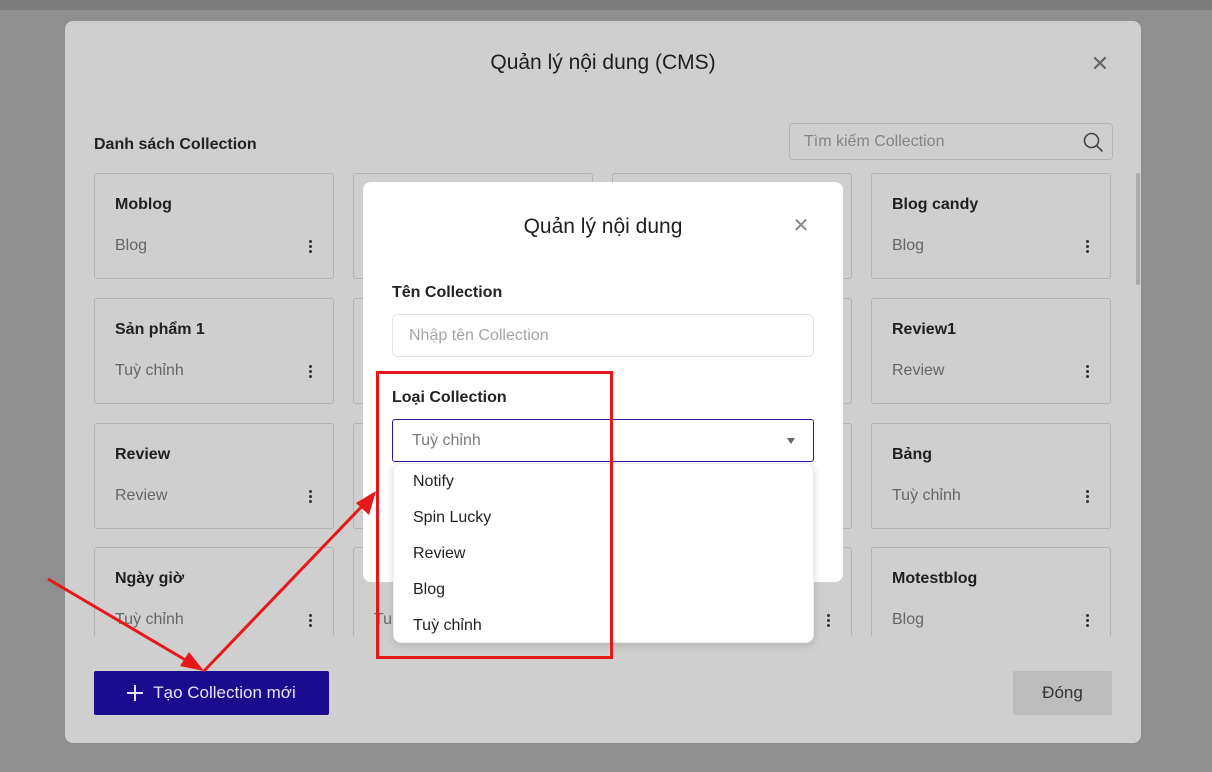  What do you see at coordinates (214, 476) in the screenshot?
I see `collection-card: Review Review` at bounding box center [214, 476].